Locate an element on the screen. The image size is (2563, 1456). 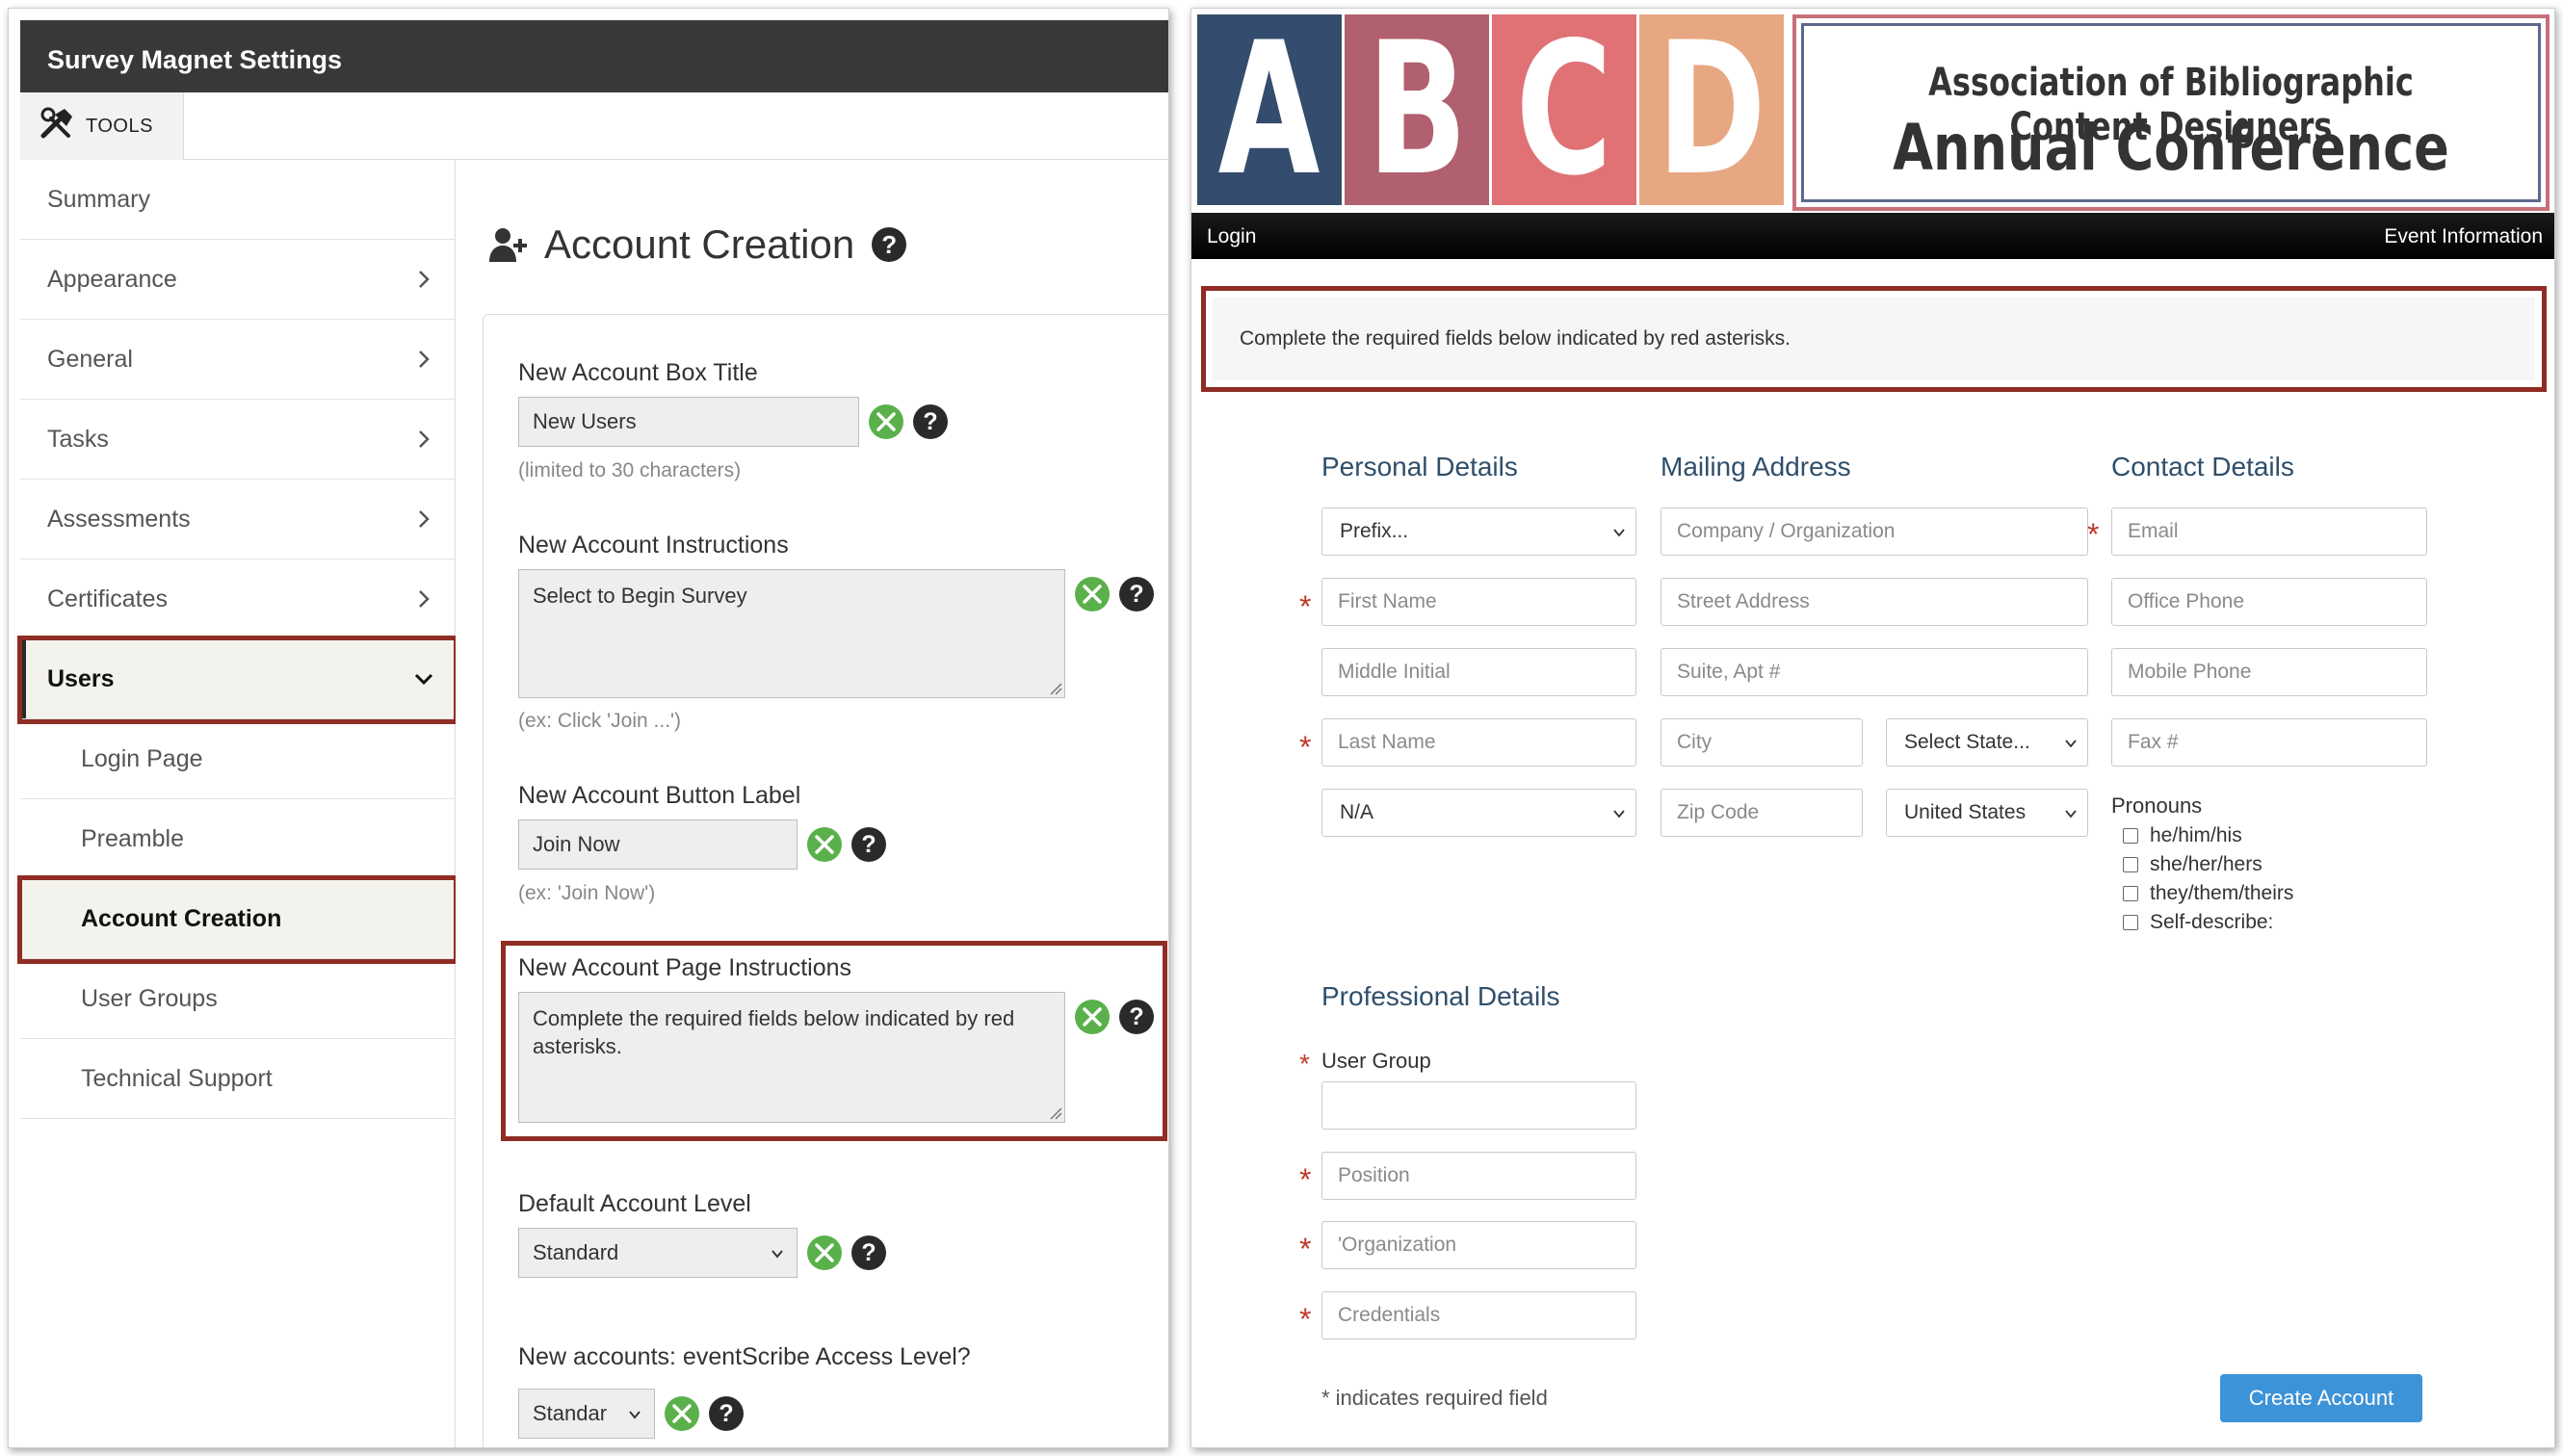
sidebar-subitem-preamble: Preamble is located at coordinates (238, 839).